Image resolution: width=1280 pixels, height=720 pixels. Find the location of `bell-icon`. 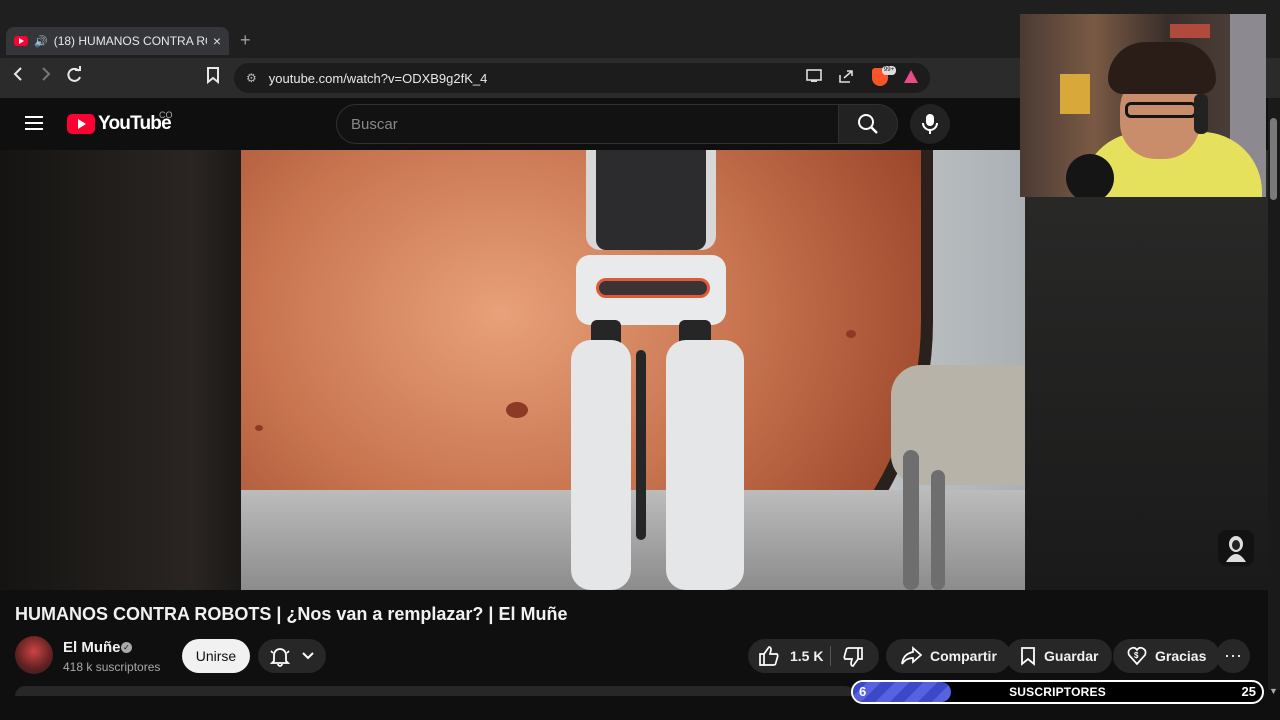

bell-icon is located at coordinates (280, 657).